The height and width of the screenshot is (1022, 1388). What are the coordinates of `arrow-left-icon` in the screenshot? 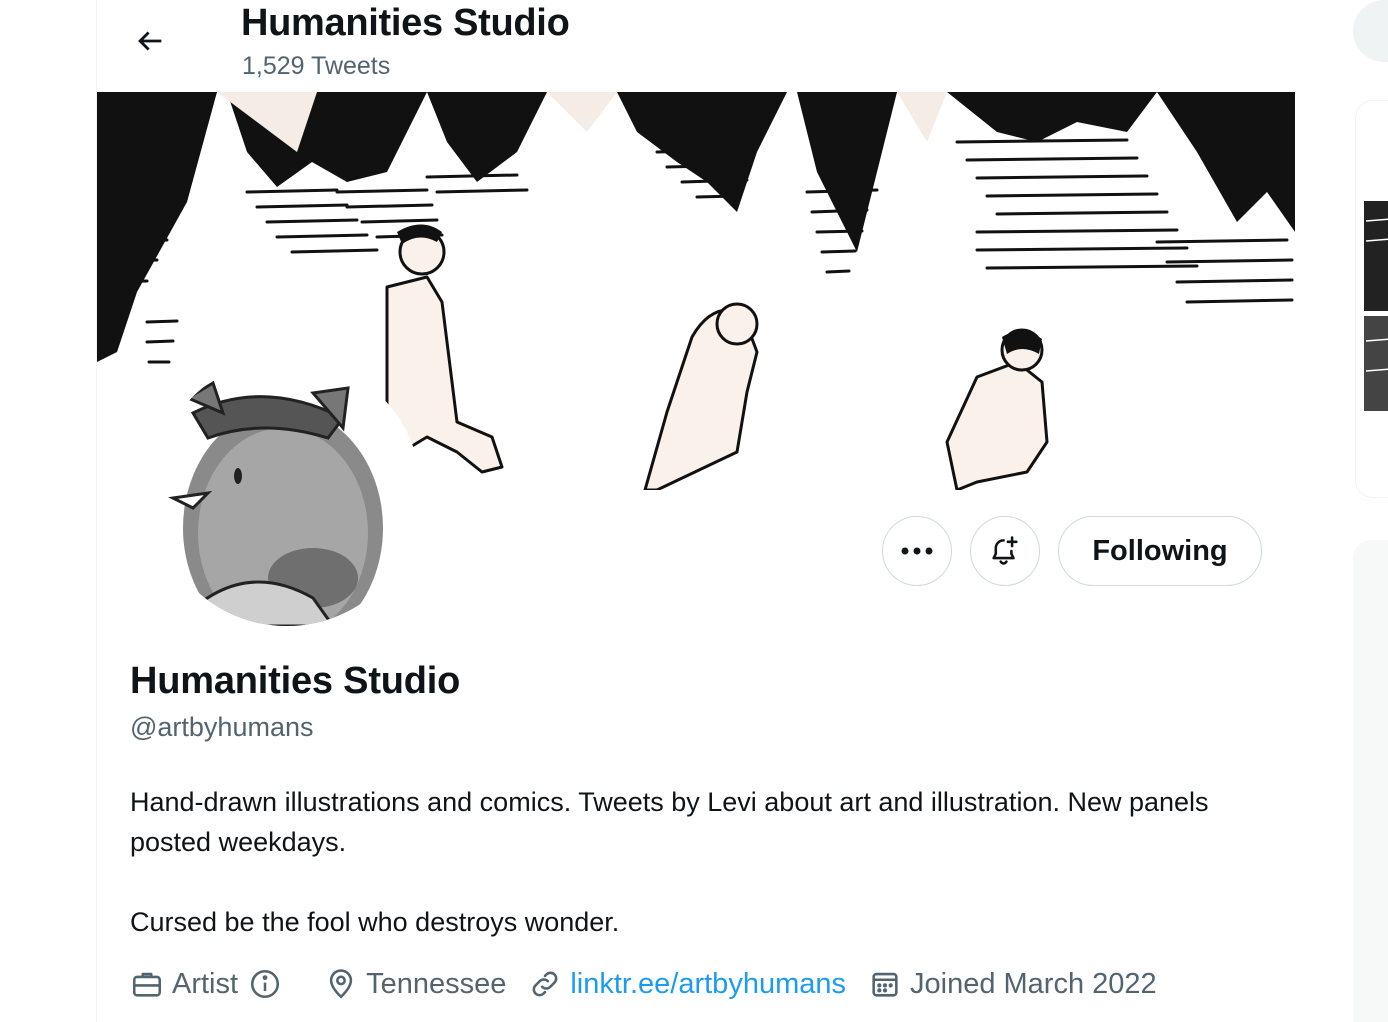 It's located at (150, 41).